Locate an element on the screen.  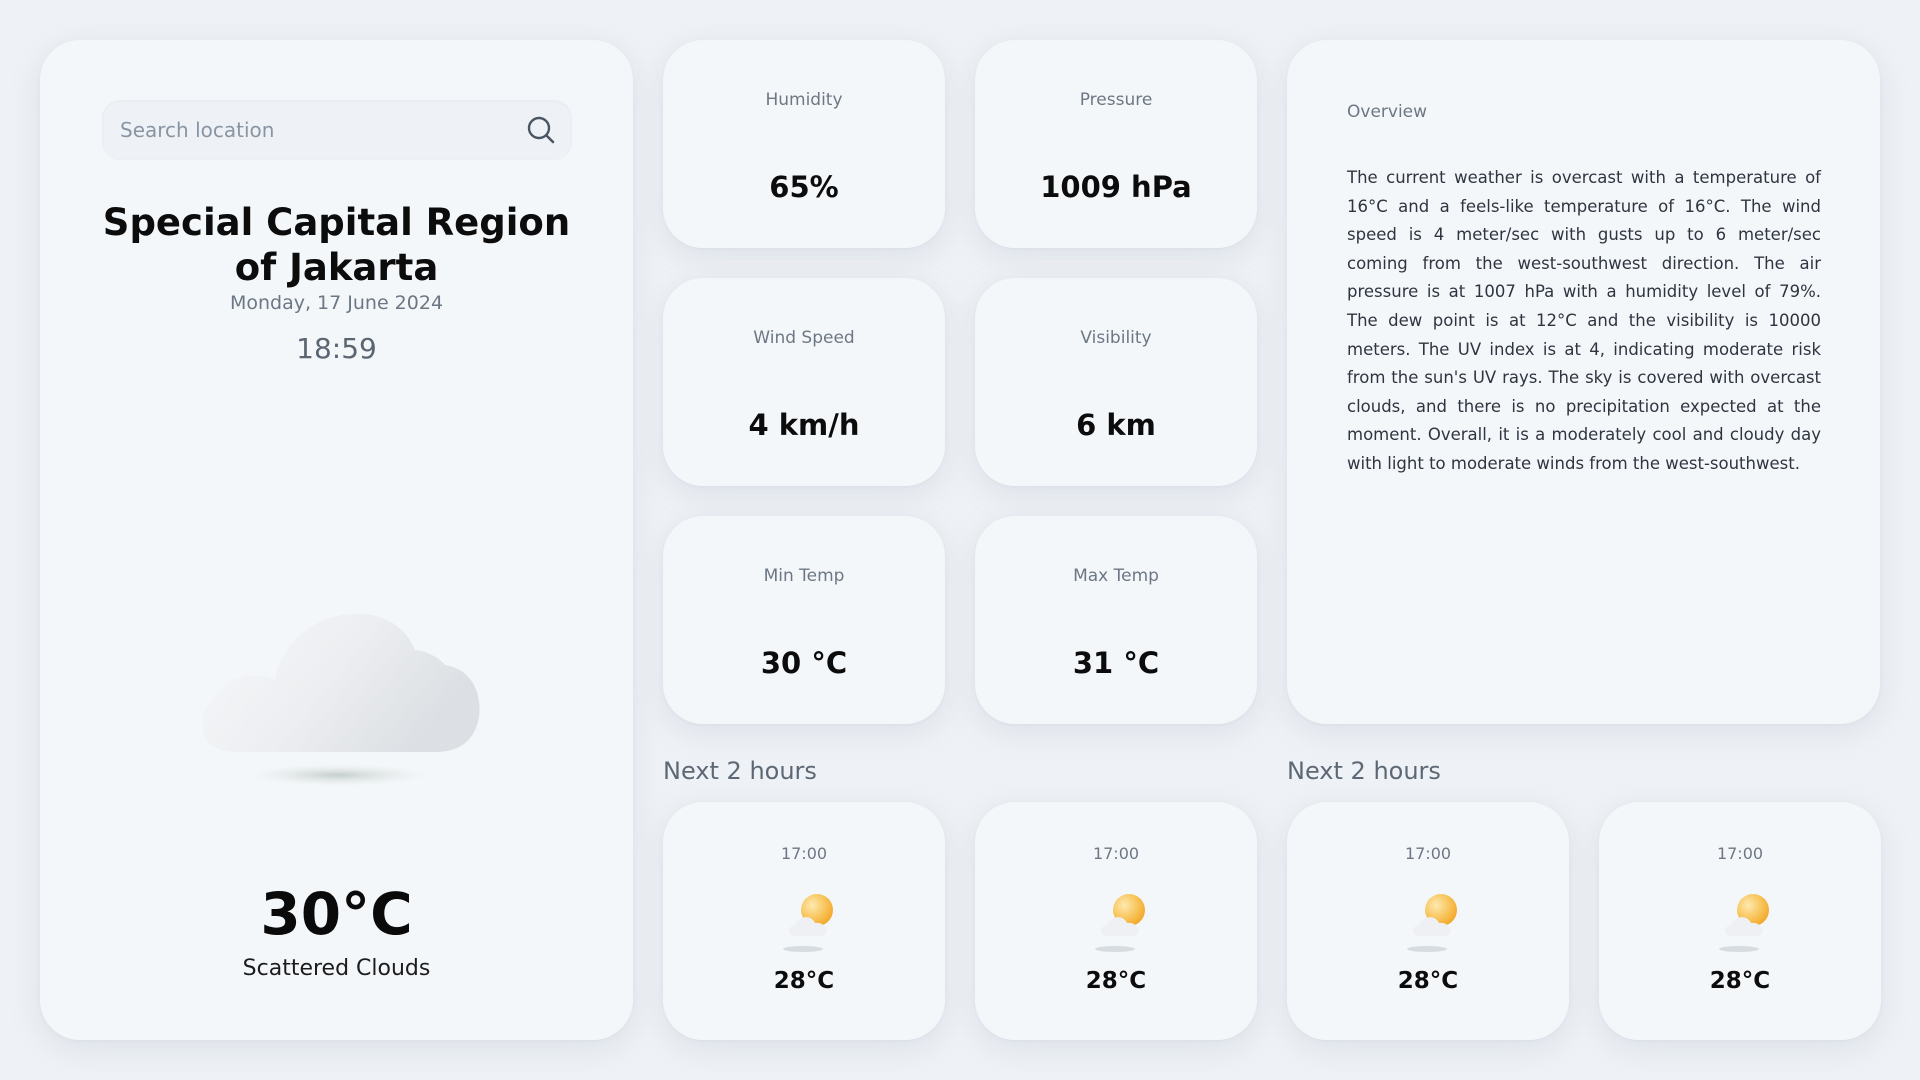
current-date: Monday, 17 June 2024 is located at coordinates (336, 303).